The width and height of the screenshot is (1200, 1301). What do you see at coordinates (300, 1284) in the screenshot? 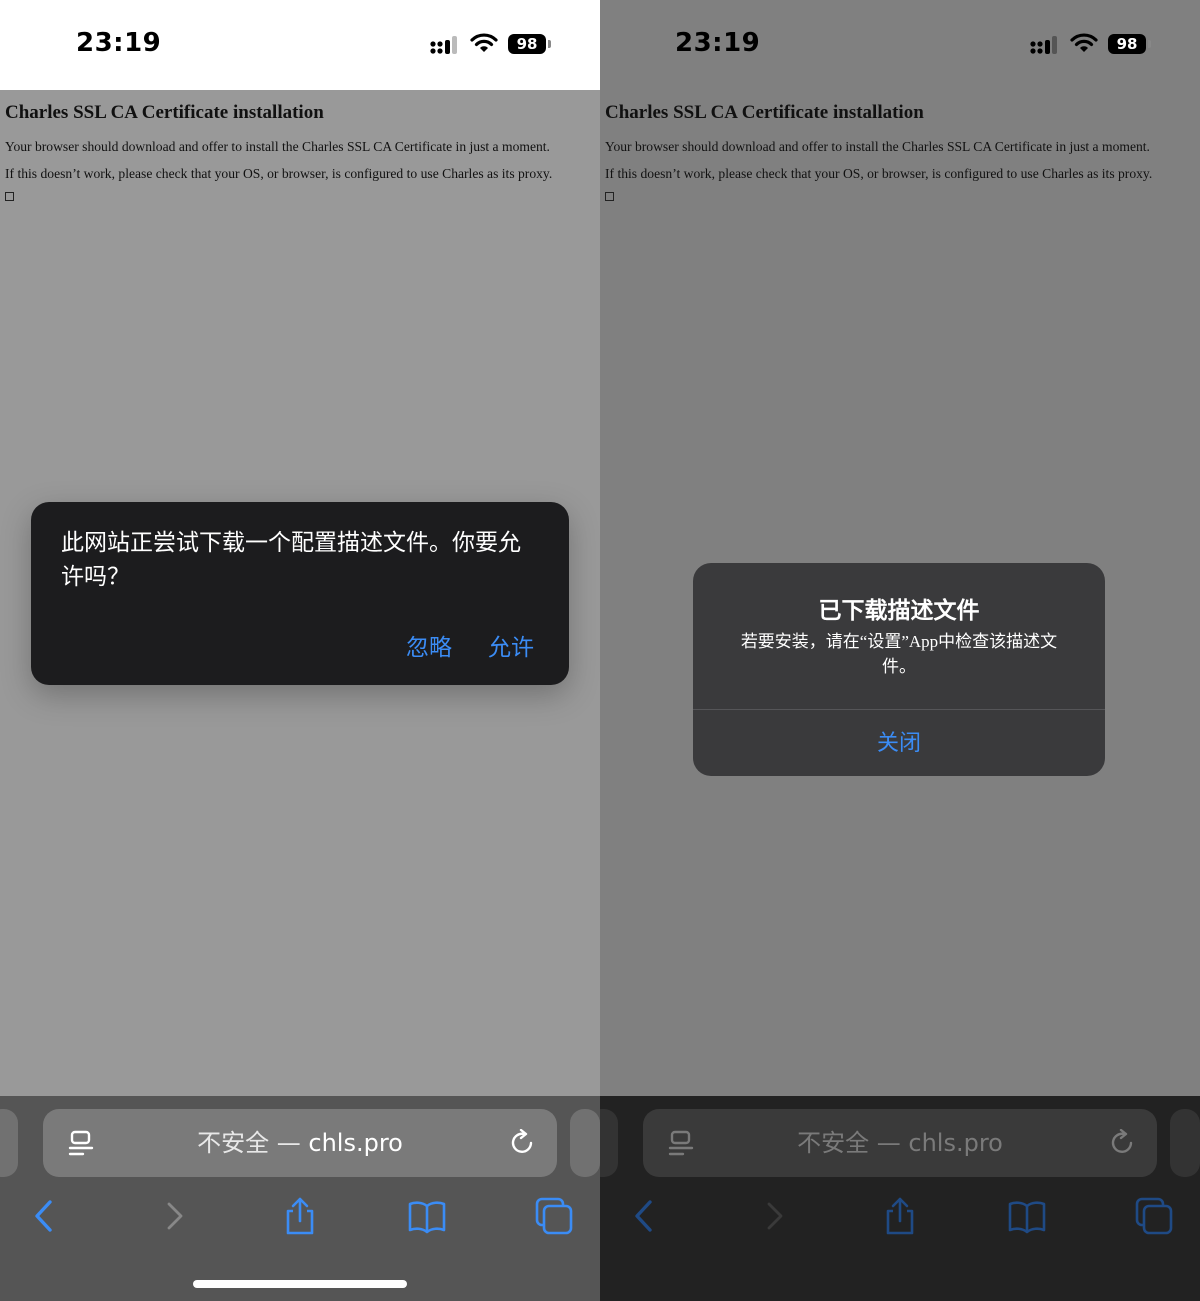
I see `home-indicator` at bounding box center [300, 1284].